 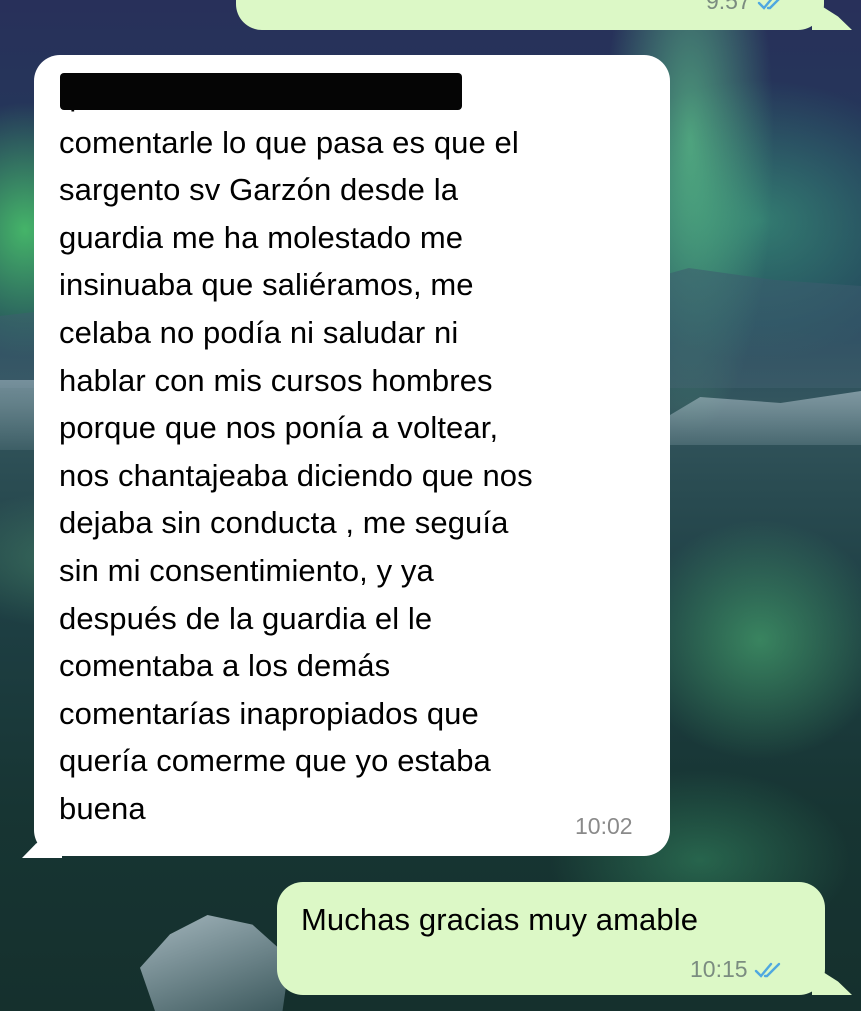 I want to click on message-time: 10:02, so click(x=604, y=826).